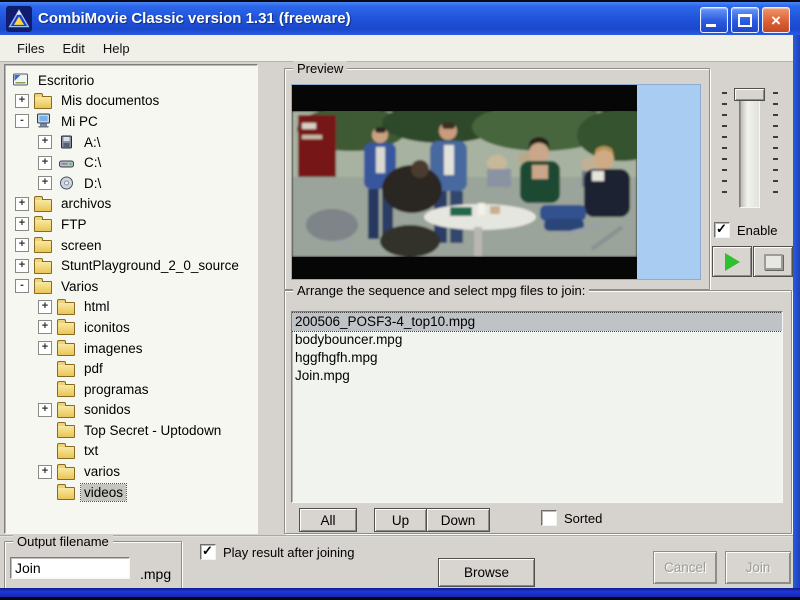  Describe the element at coordinates (400, 592) in the screenshot. I see `window-bottom-edge` at that location.